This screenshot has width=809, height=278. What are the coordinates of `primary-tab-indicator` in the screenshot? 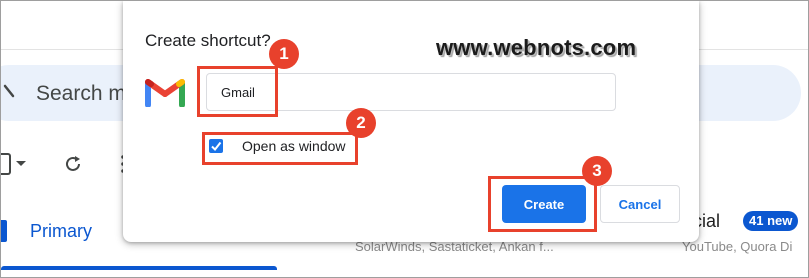 It's located at (139, 268).